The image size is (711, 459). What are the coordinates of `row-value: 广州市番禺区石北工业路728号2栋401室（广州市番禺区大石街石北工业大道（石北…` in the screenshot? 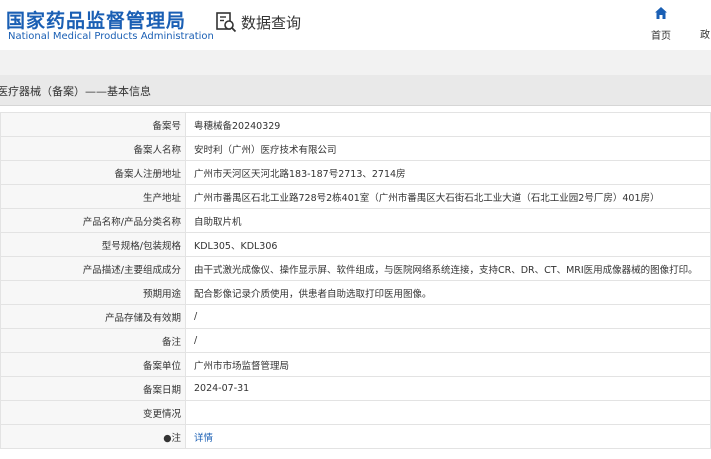 It's located at (448, 196).